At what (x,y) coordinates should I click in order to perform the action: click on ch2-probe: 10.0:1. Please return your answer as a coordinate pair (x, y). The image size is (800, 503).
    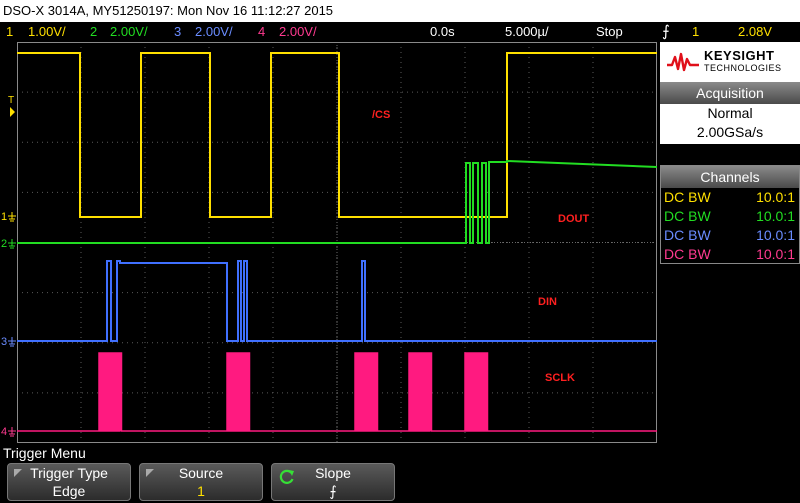
    Looking at the image, I should click on (775, 216).